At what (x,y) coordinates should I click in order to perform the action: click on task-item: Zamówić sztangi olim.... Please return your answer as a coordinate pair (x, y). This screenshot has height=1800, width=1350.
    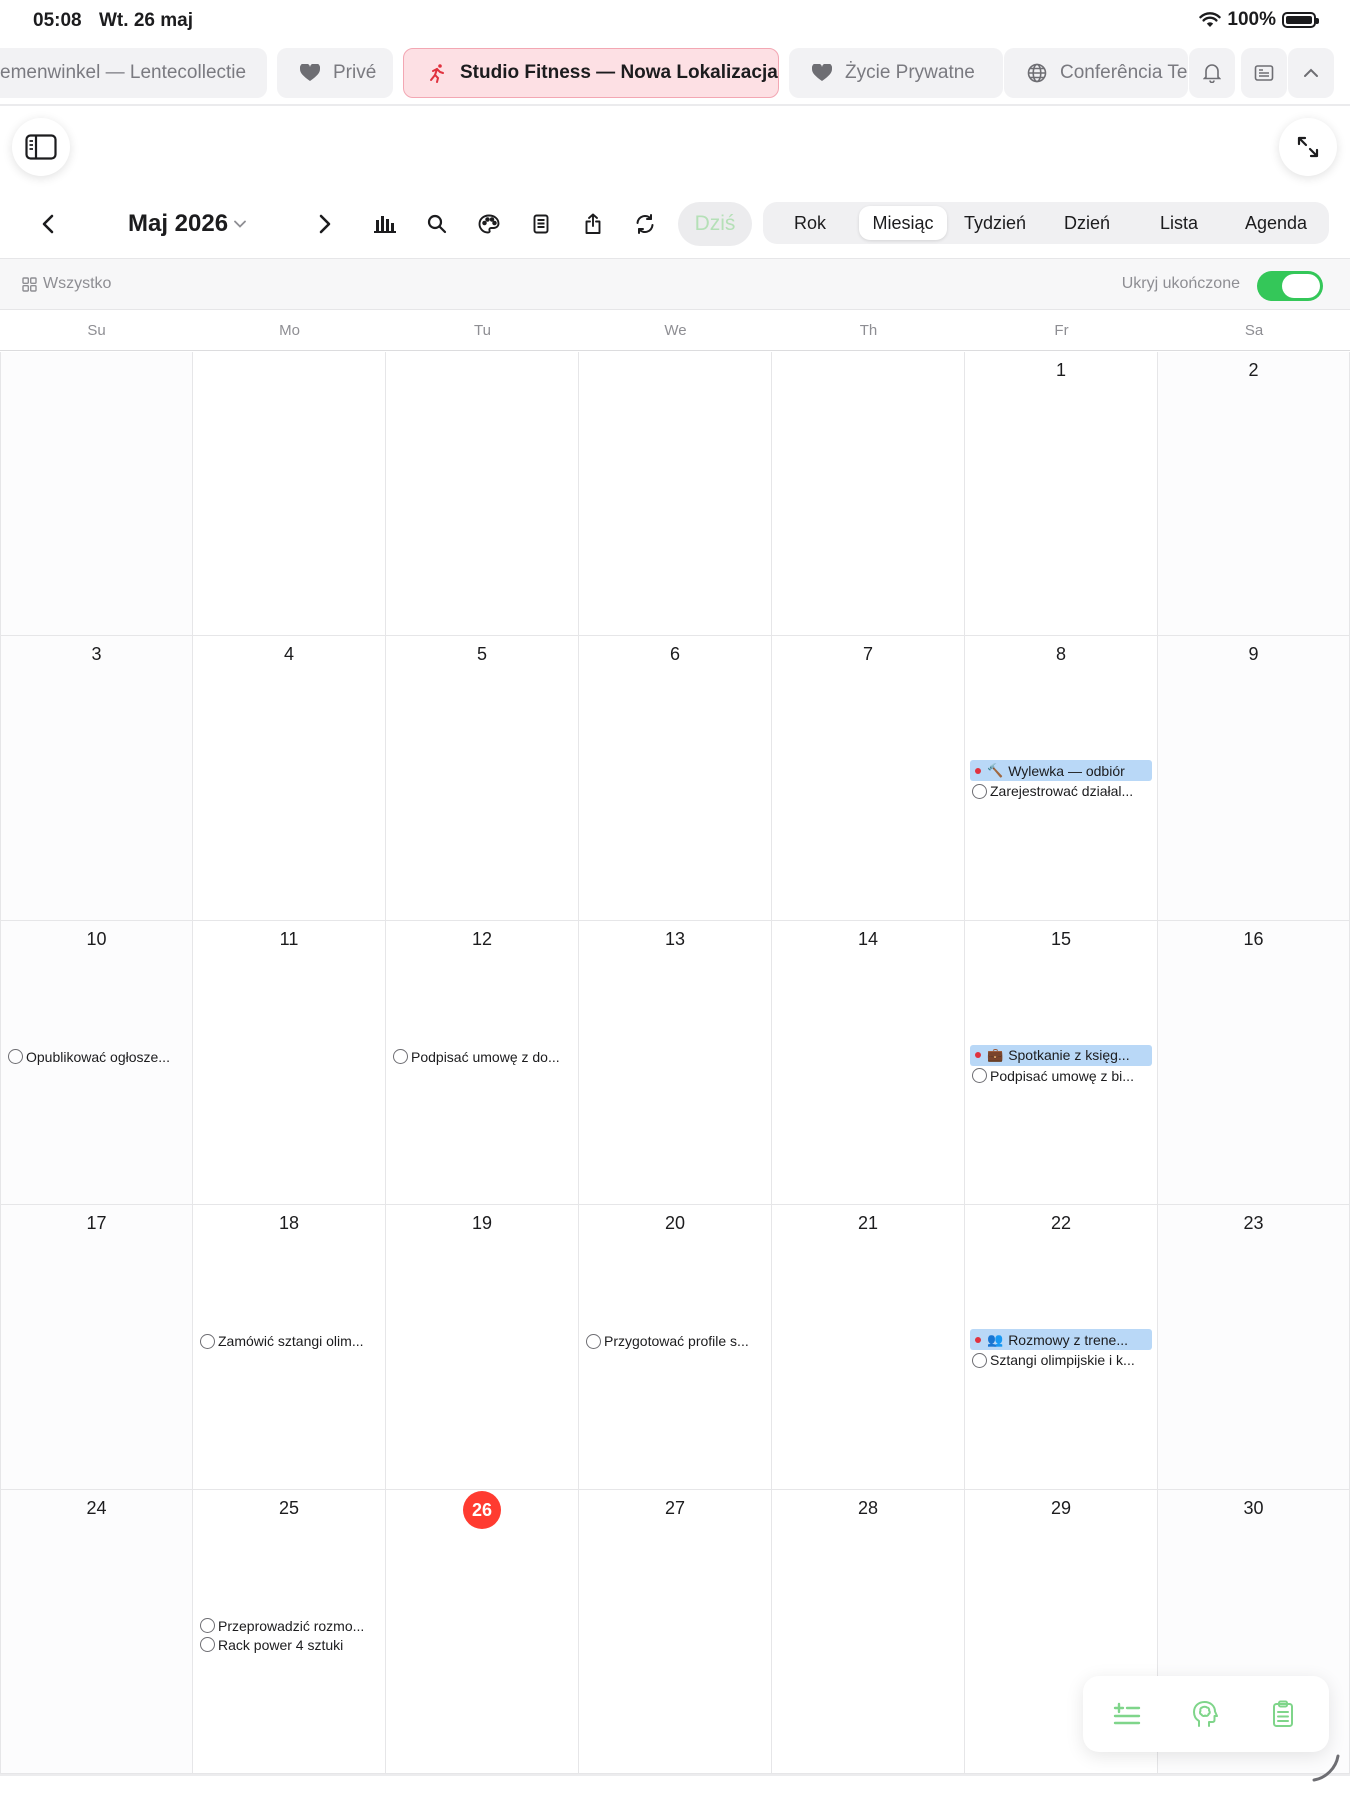
    Looking at the image, I should click on (289, 1341).